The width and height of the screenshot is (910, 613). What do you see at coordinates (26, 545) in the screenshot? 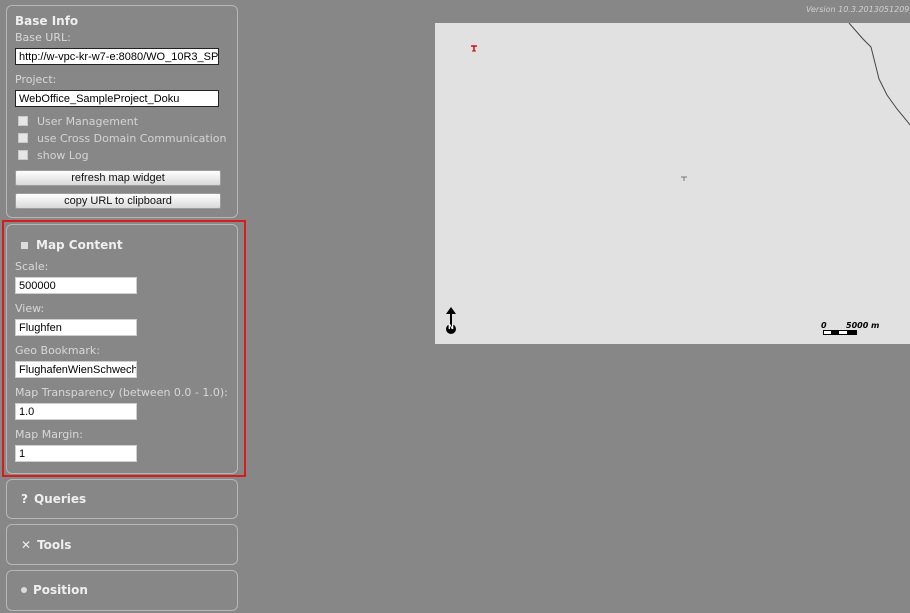
I see `tools-icon: ✕` at bounding box center [26, 545].